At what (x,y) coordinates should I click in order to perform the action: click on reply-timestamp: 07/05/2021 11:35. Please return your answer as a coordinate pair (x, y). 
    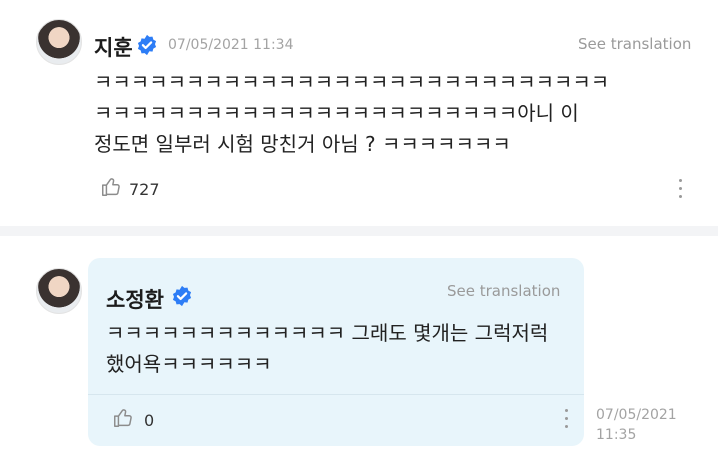
    Looking at the image, I should click on (636, 425).